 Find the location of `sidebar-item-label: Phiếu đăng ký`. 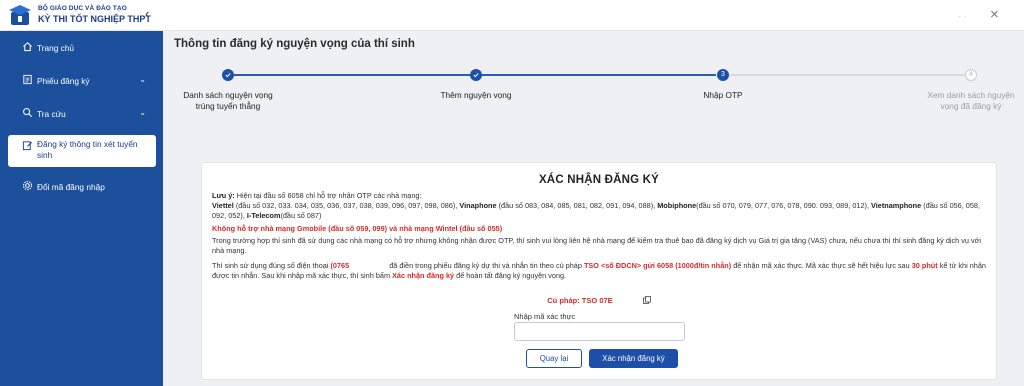

sidebar-item-label: Phiếu đăng ký is located at coordinates (63, 81).